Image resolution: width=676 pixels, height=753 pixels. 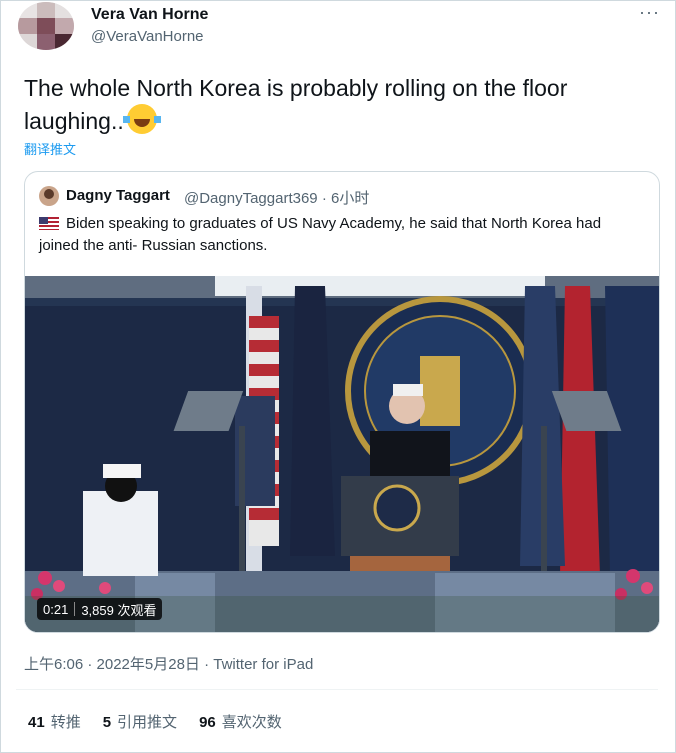 I want to click on video-duration: 0:21, so click(x=56, y=609).